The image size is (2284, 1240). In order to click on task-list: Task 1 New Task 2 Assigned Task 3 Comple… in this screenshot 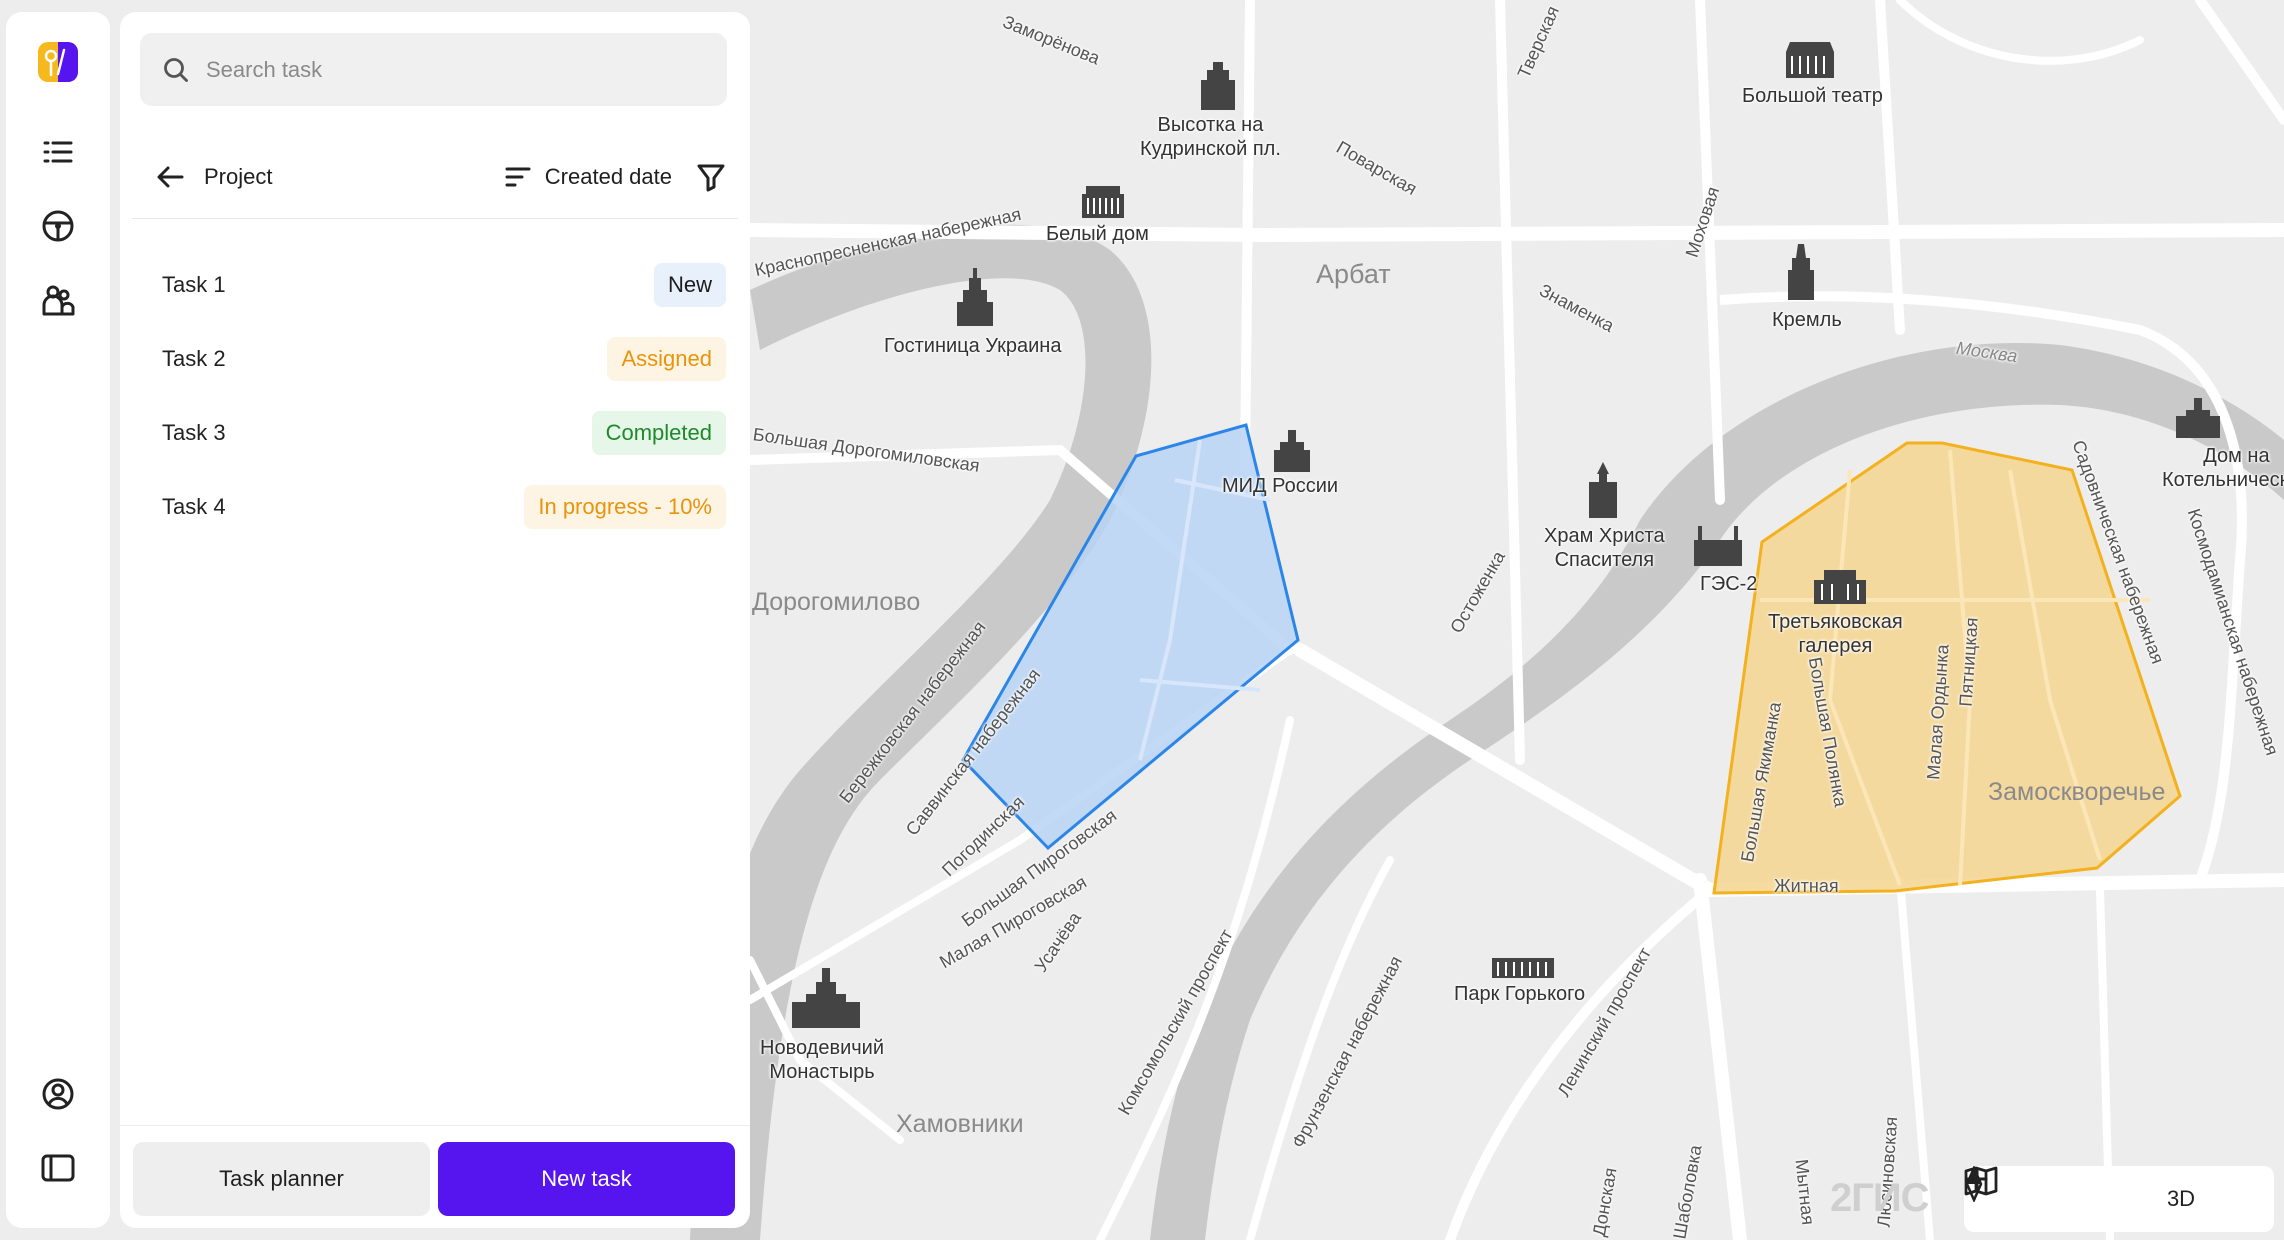, I will do `click(435, 396)`.